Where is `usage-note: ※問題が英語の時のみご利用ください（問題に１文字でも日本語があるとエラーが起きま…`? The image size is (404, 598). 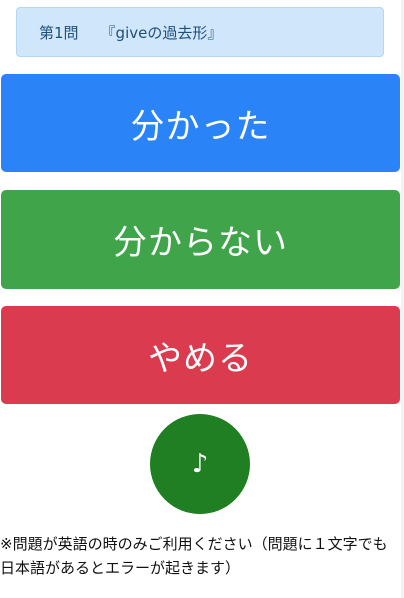 usage-note: ※問題が英語の時のみご利用ください（問題に１文字でも日本語があるとエラーが起きま… is located at coordinates (194, 556).